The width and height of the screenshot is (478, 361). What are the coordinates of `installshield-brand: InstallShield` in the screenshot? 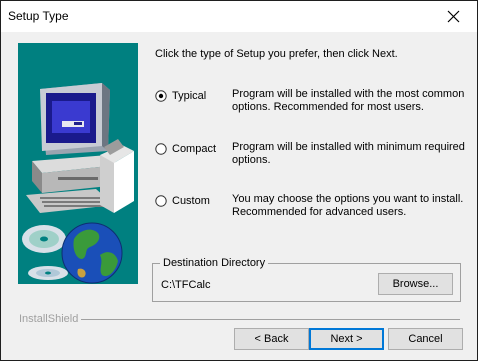 It's located at (49, 319).